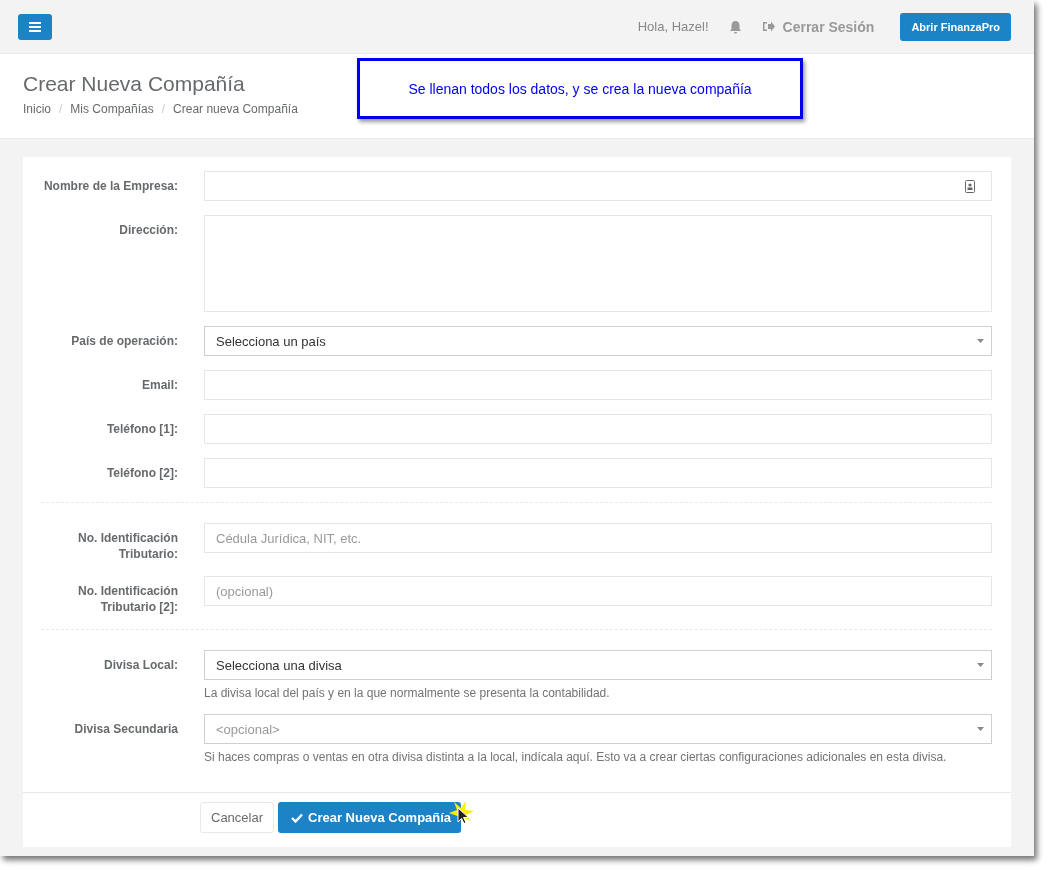 This screenshot has width=1048, height=870. What do you see at coordinates (576, 757) in the screenshot?
I see `help-text: Si haces compras o ventas en otra divisa distinta a la local, indícala aquí. Esto va a crear ciertas configuraciones adicionales en esta divisa.` at bounding box center [576, 757].